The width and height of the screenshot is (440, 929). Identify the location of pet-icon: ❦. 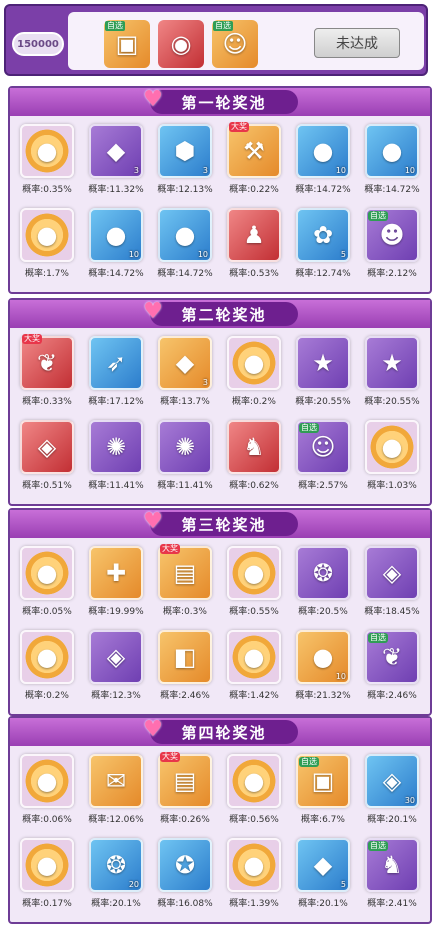
(47, 363).